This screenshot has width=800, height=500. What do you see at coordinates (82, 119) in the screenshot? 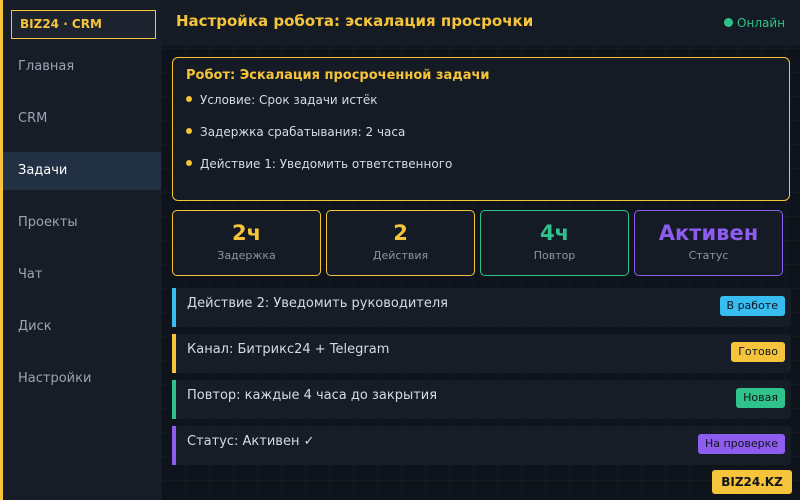
I see `sidebar-item-crm: CRM` at bounding box center [82, 119].